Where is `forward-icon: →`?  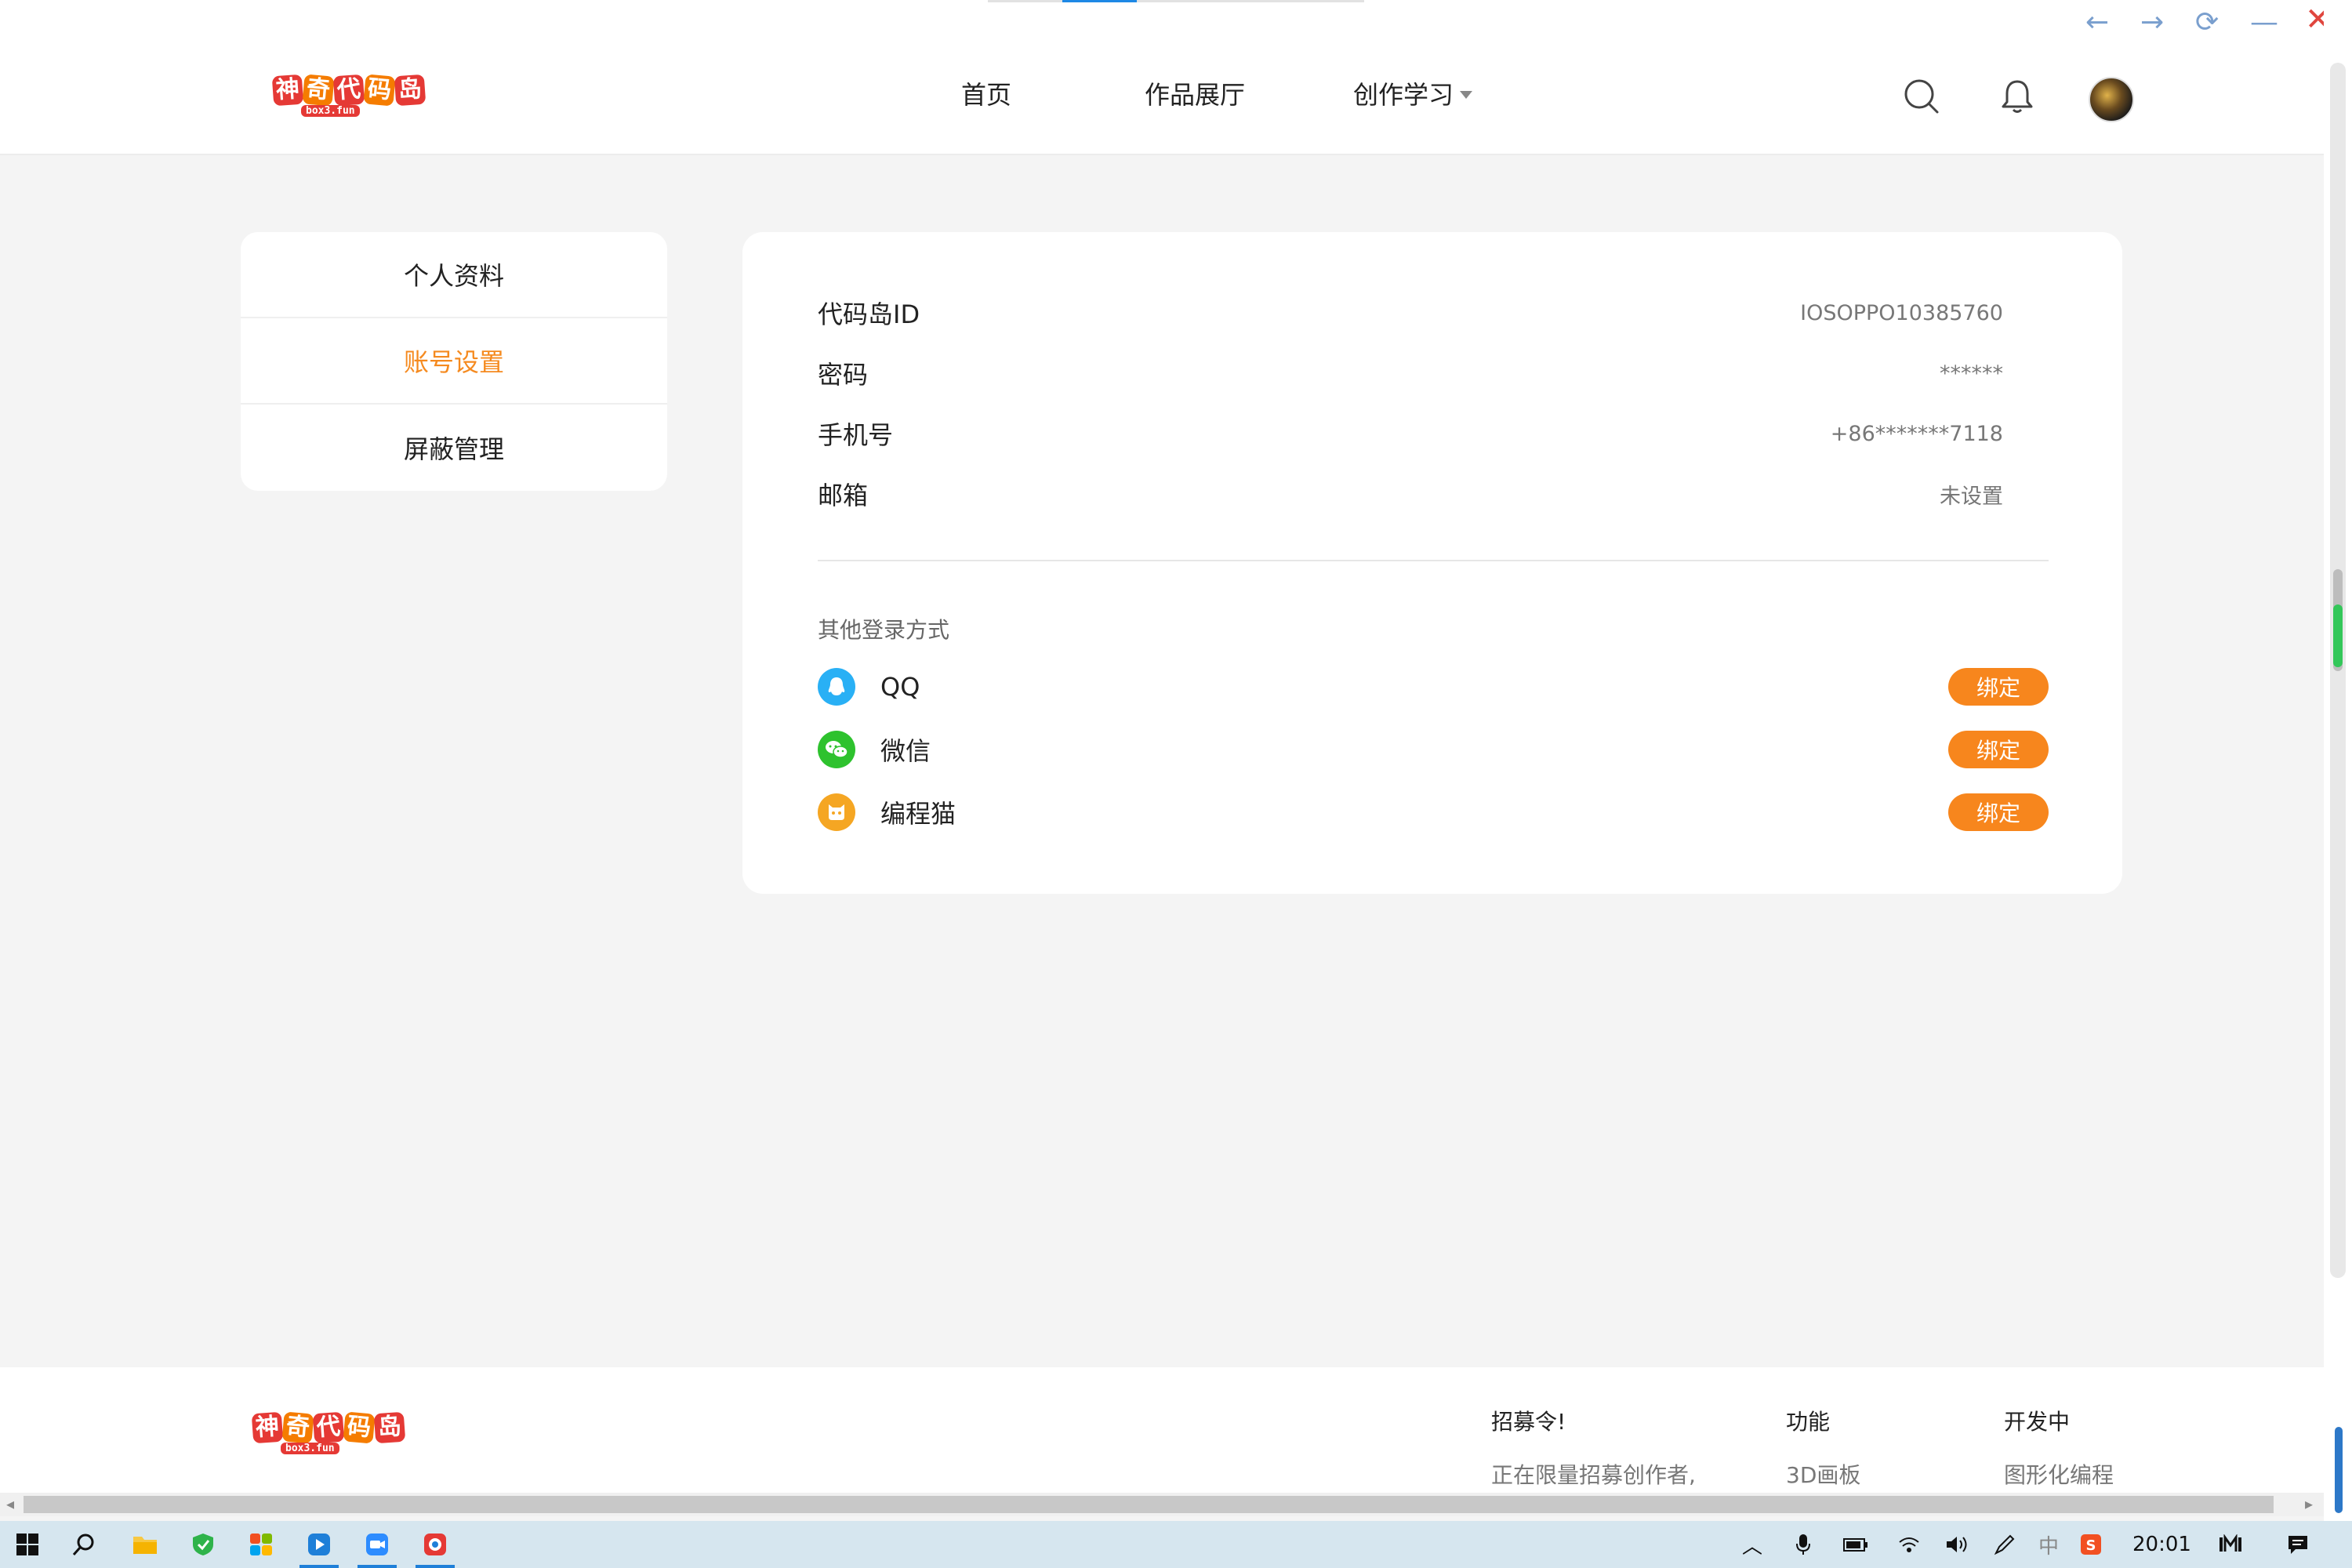 forward-icon: → is located at coordinates (2152, 22).